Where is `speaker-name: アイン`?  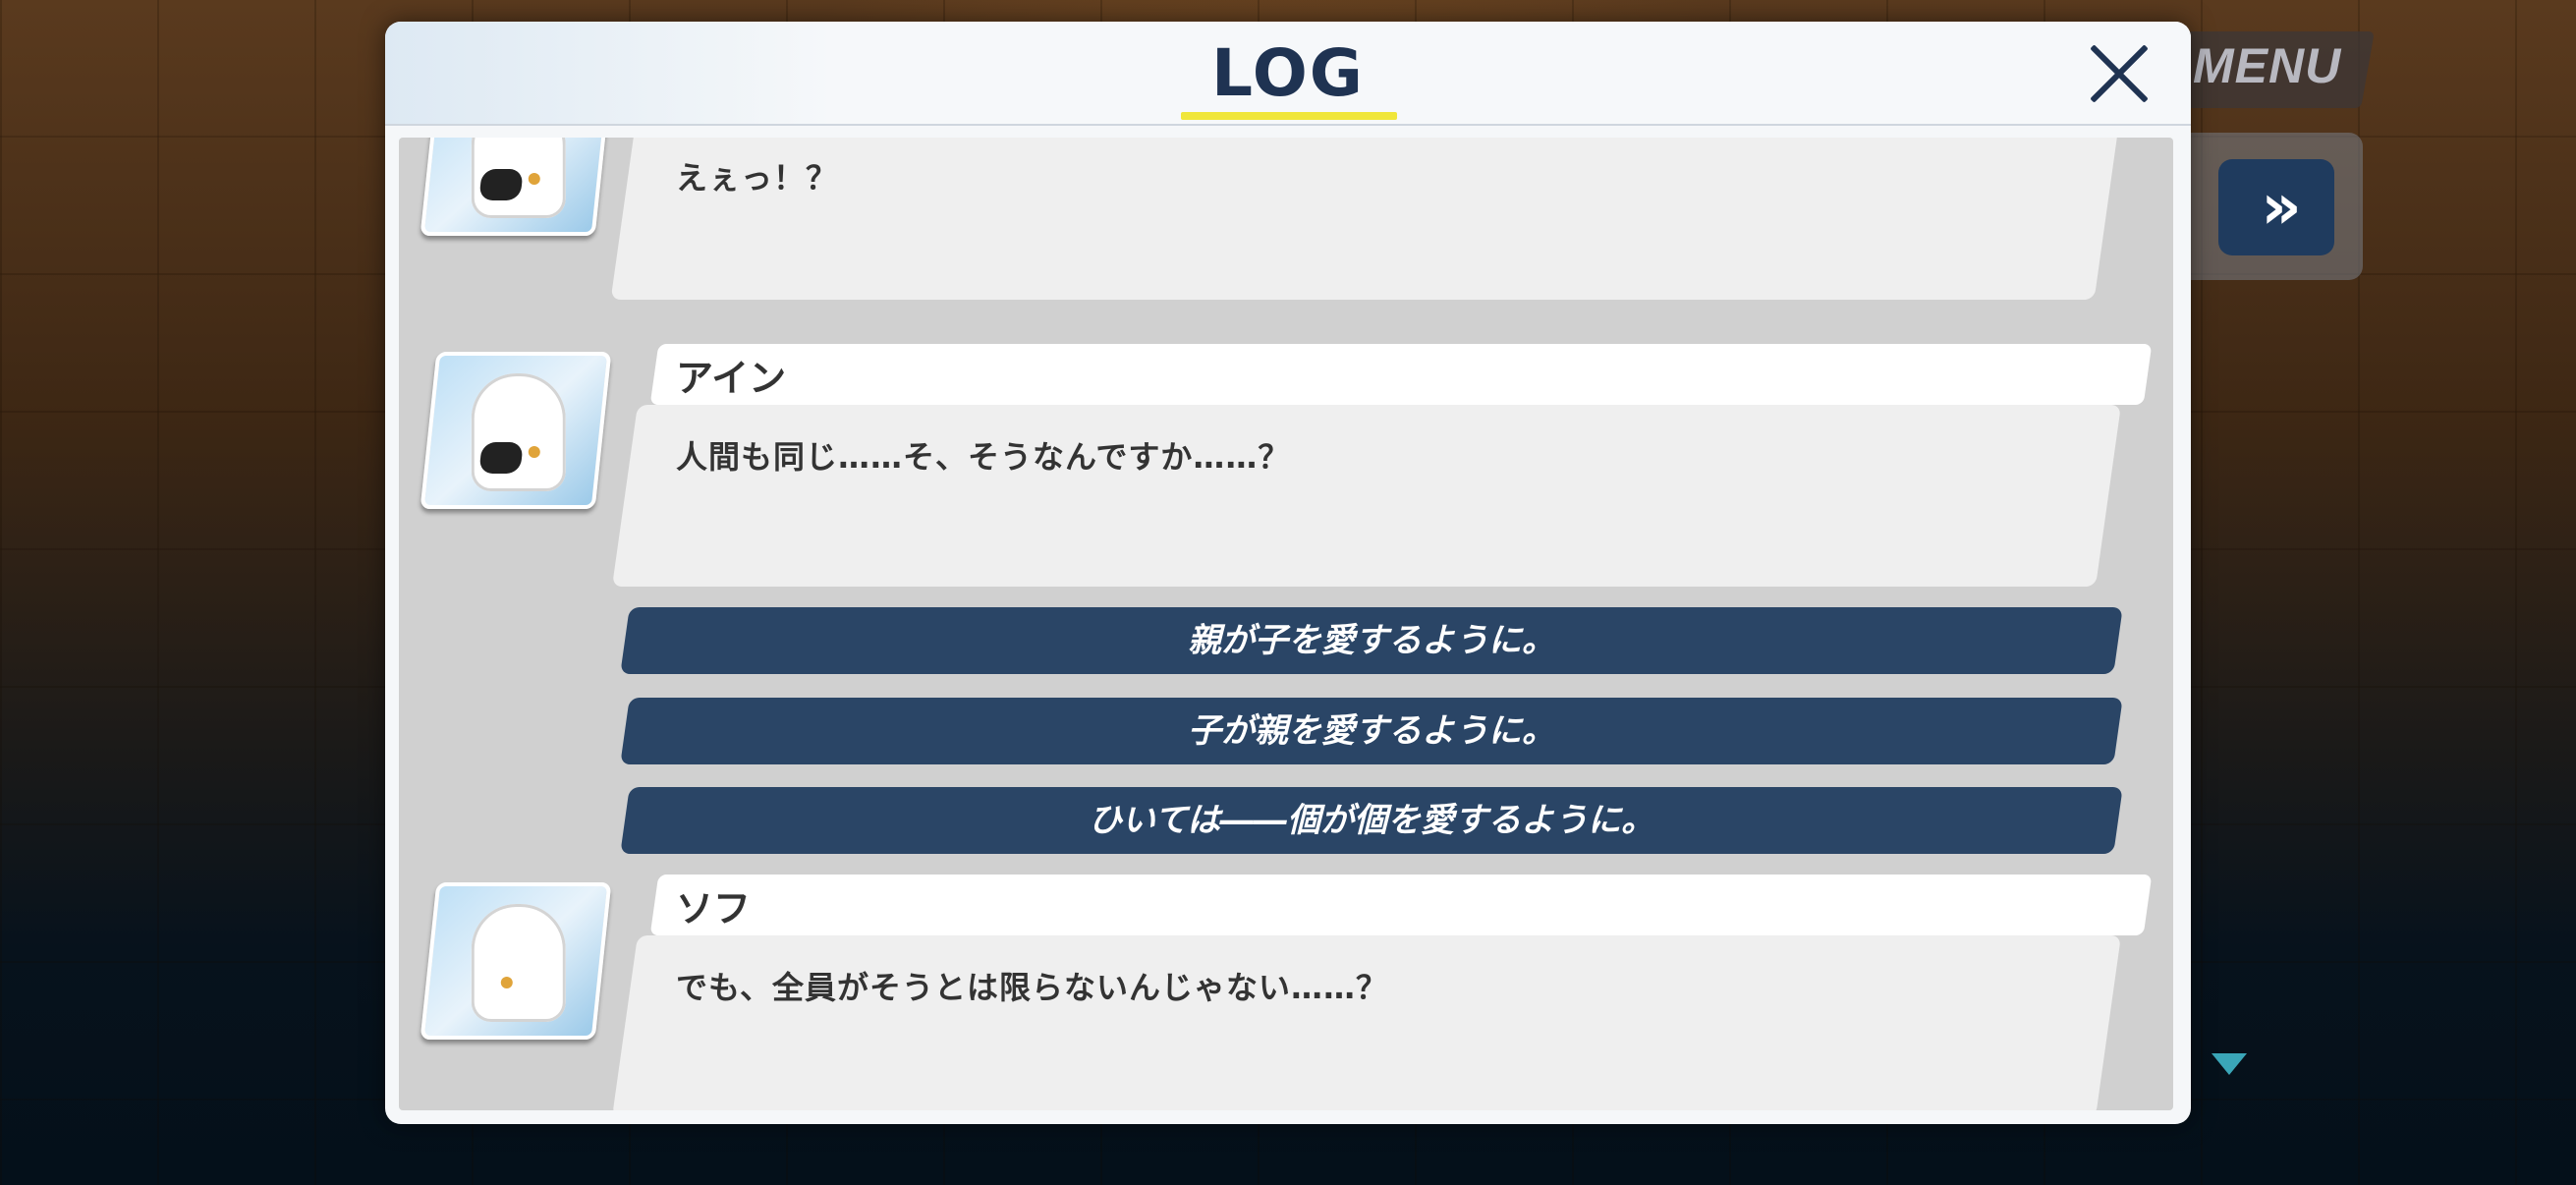
speaker-name: アイン is located at coordinates (731, 379).